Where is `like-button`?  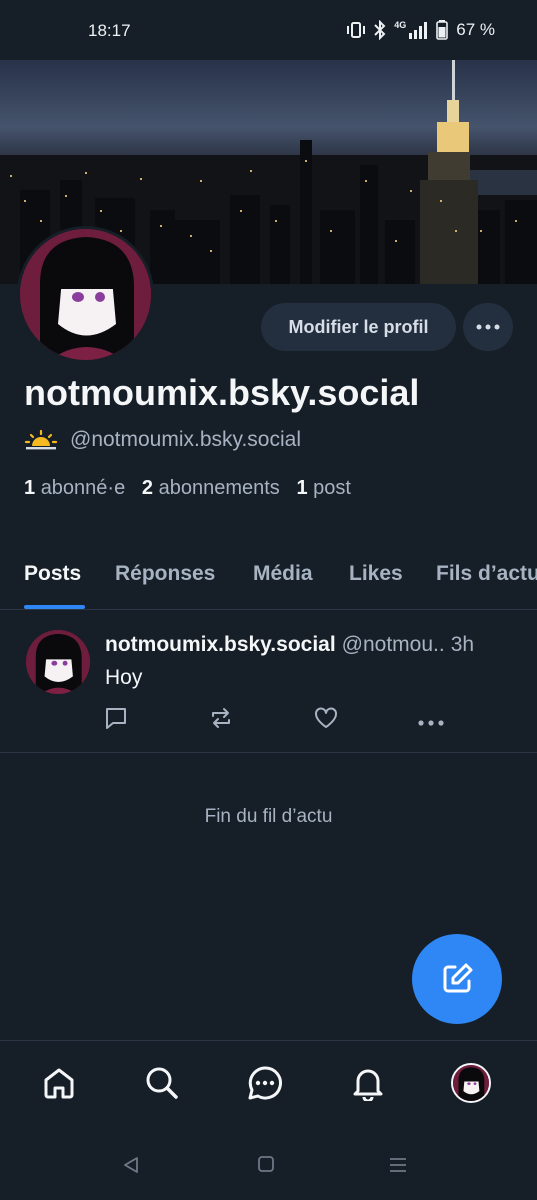 like-button is located at coordinates (326, 720).